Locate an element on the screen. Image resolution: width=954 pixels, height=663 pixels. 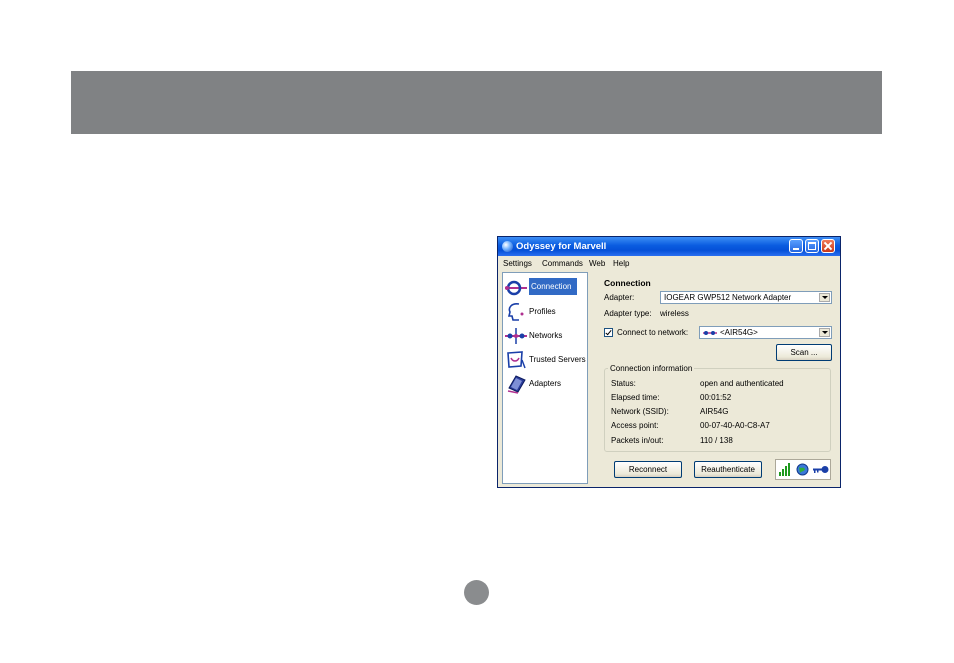
globe-icon is located at coordinates (802, 469).